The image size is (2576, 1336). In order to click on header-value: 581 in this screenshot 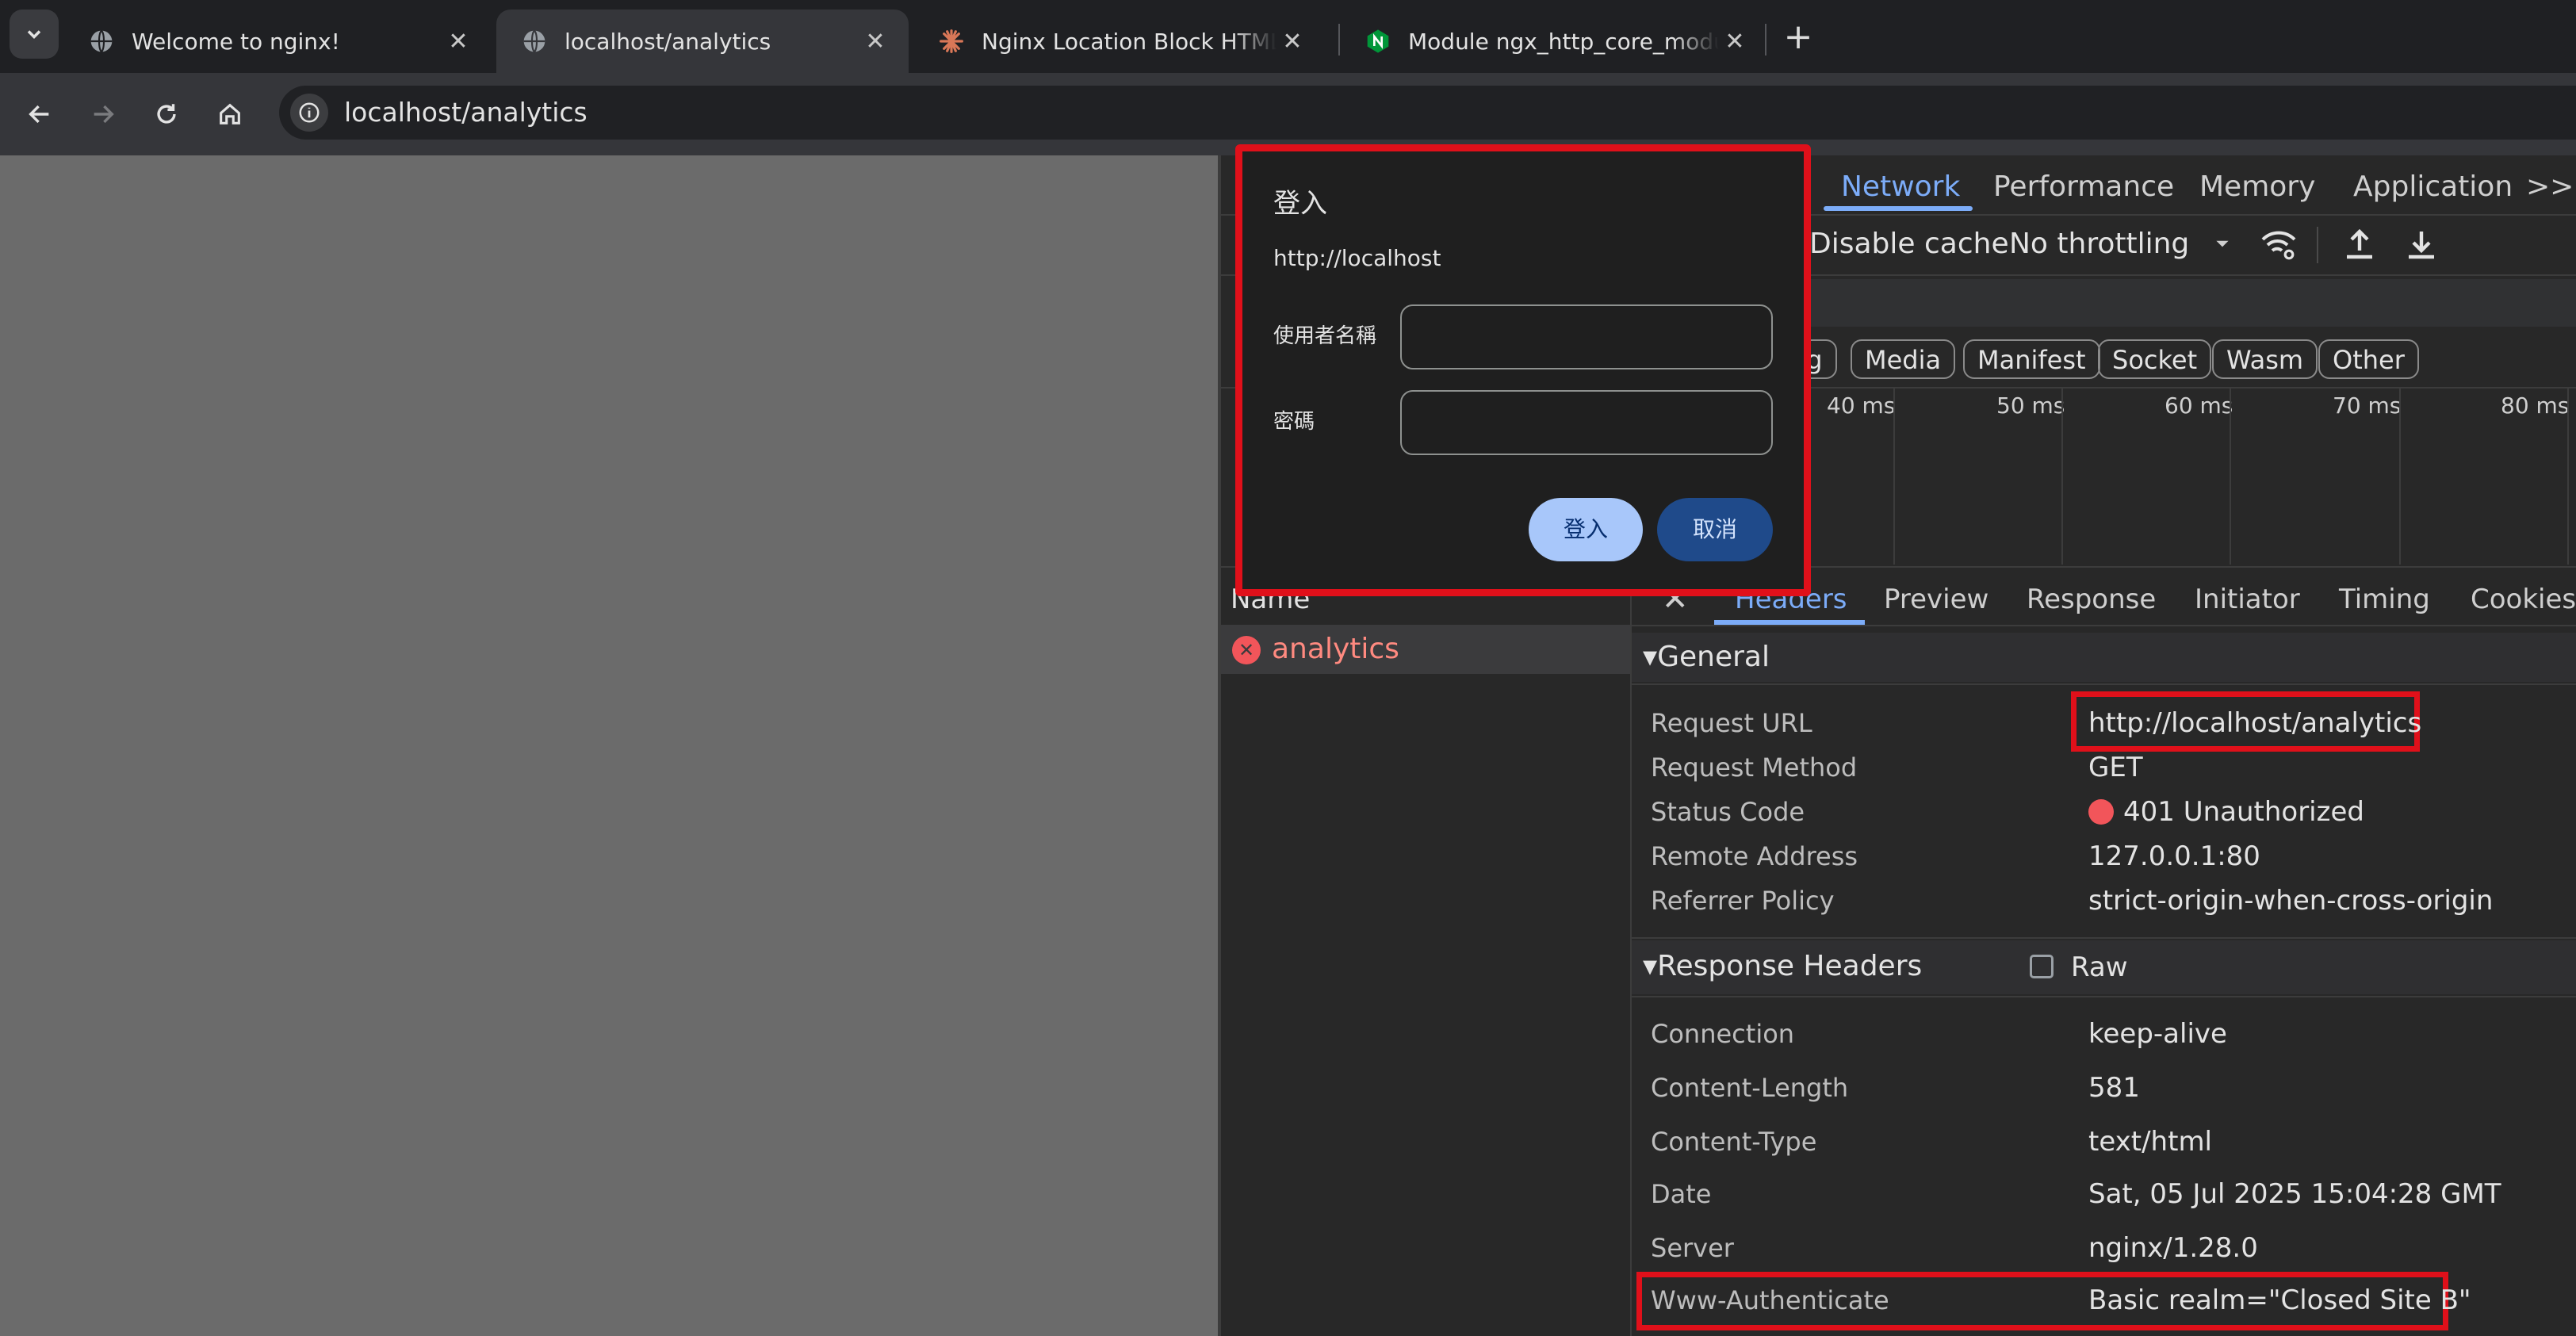, I will do `click(2114, 1088)`.